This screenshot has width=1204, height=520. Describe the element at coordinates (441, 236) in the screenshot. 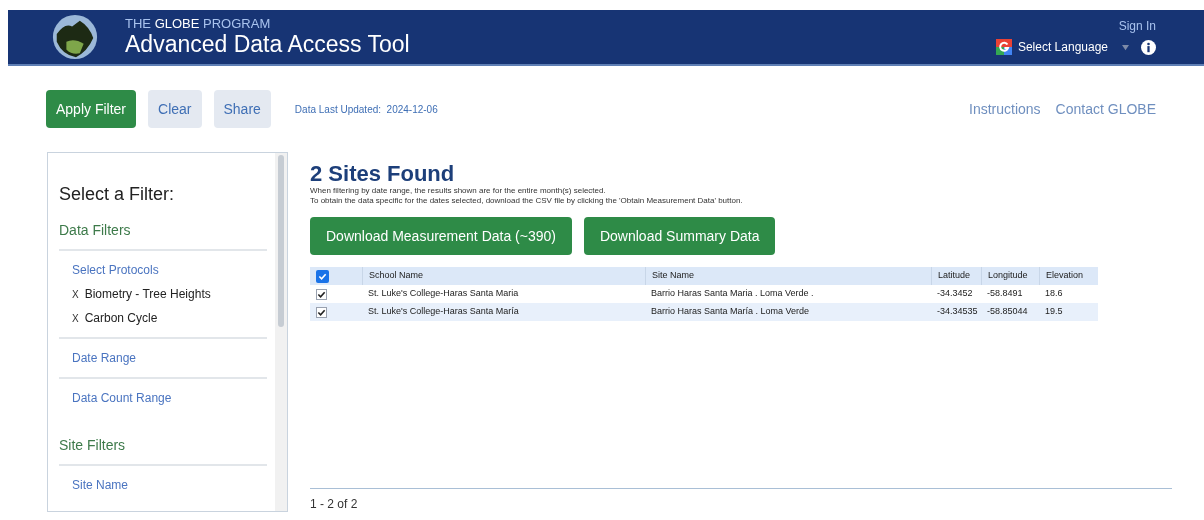

I see `download-button: Download Measurement Data (~390)` at that location.